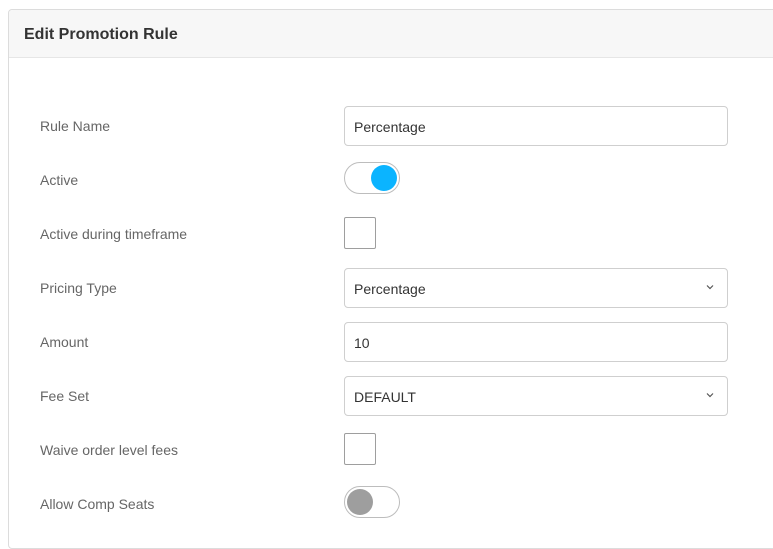  Describe the element at coordinates (360, 449) in the screenshot. I see `waive-fees-checkbox` at that location.